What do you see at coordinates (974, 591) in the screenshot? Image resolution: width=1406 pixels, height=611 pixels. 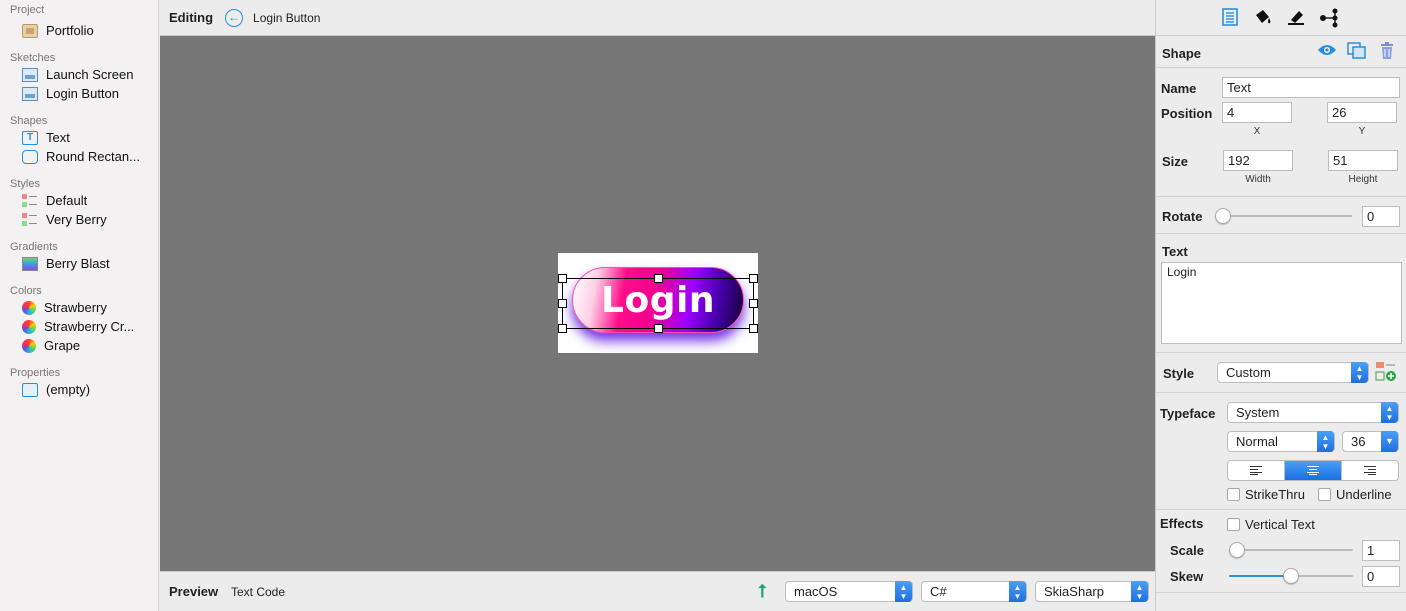 I see `language-select: C# ▲ ▼` at bounding box center [974, 591].